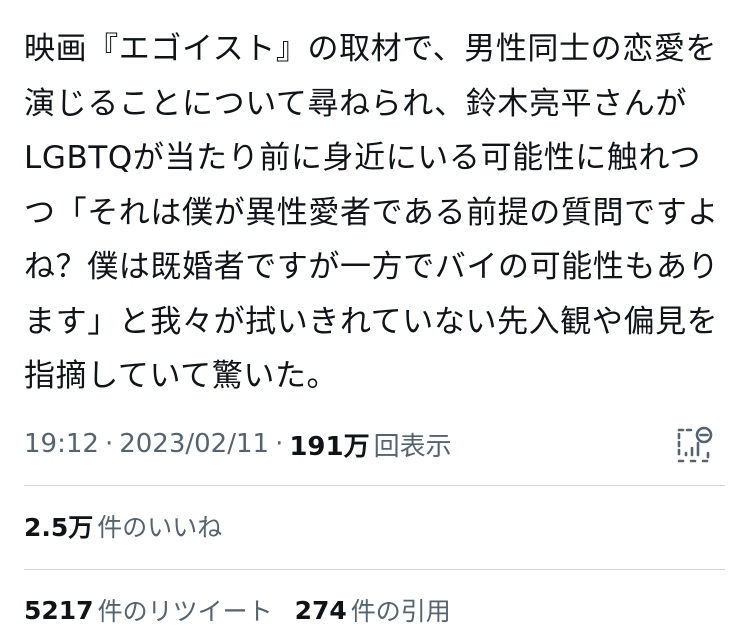 Image resolution: width=749 pixels, height=639 pixels. I want to click on views-label: 回表示, so click(412, 446).